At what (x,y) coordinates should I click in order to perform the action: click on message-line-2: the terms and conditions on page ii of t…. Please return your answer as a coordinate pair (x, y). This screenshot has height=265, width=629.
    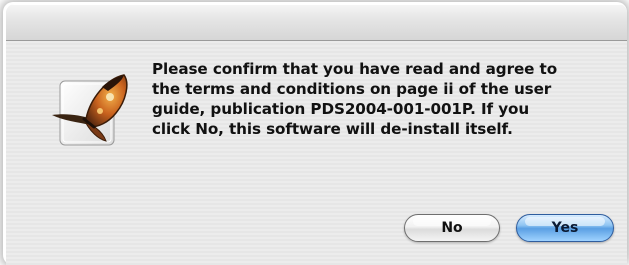
    Looking at the image, I should click on (352, 89).